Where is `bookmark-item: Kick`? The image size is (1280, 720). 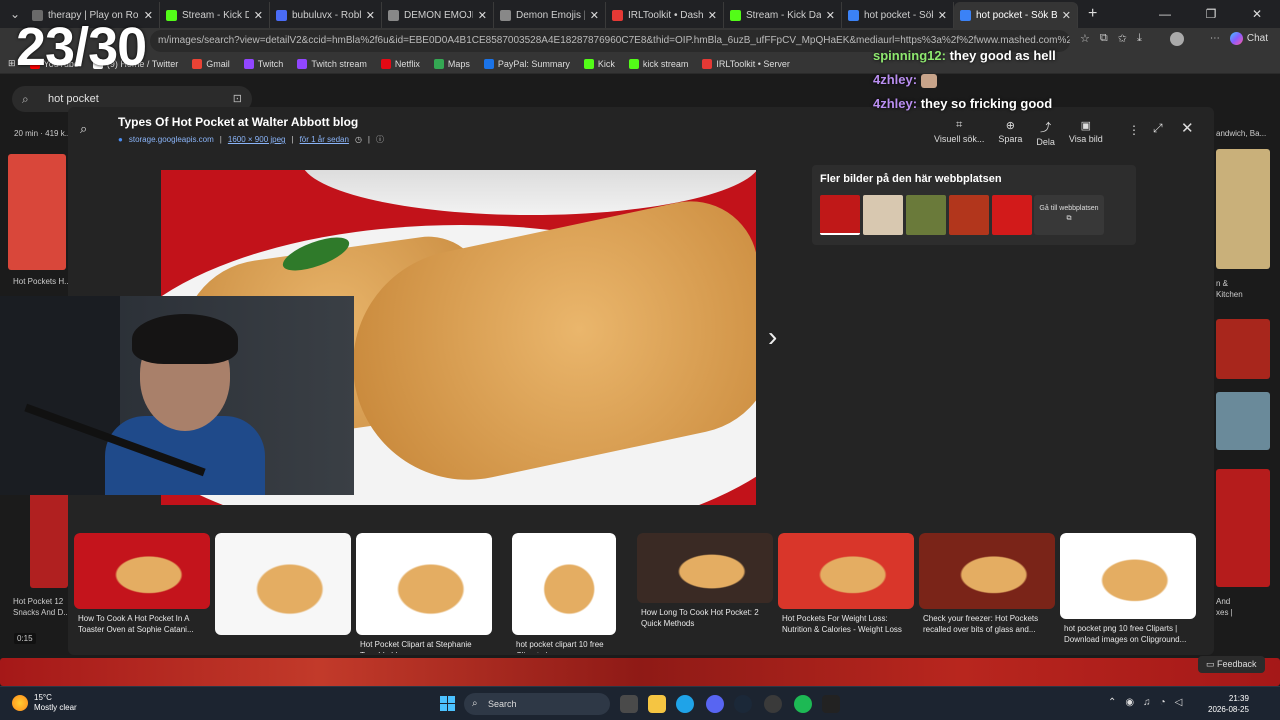
bookmark-item: Kick is located at coordinates (599, 63).